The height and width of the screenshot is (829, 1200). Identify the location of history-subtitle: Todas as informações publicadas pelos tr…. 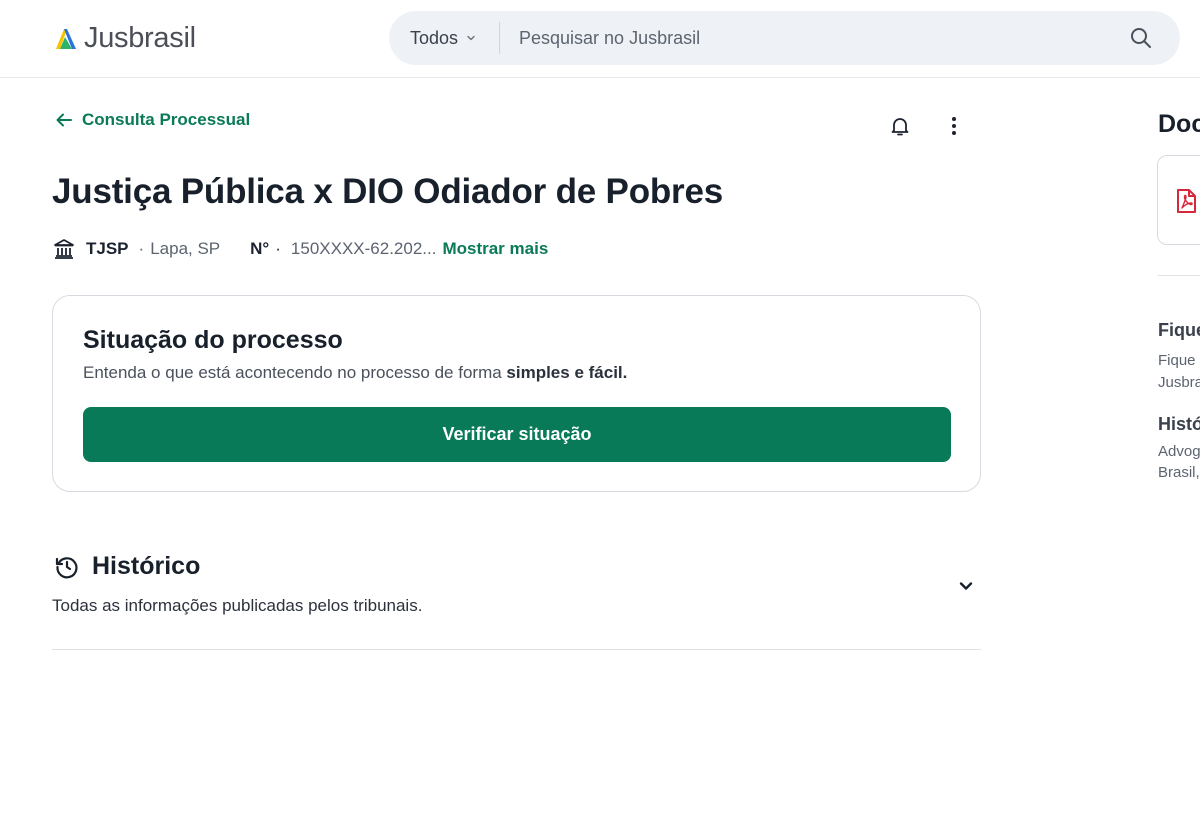
(237, 605).